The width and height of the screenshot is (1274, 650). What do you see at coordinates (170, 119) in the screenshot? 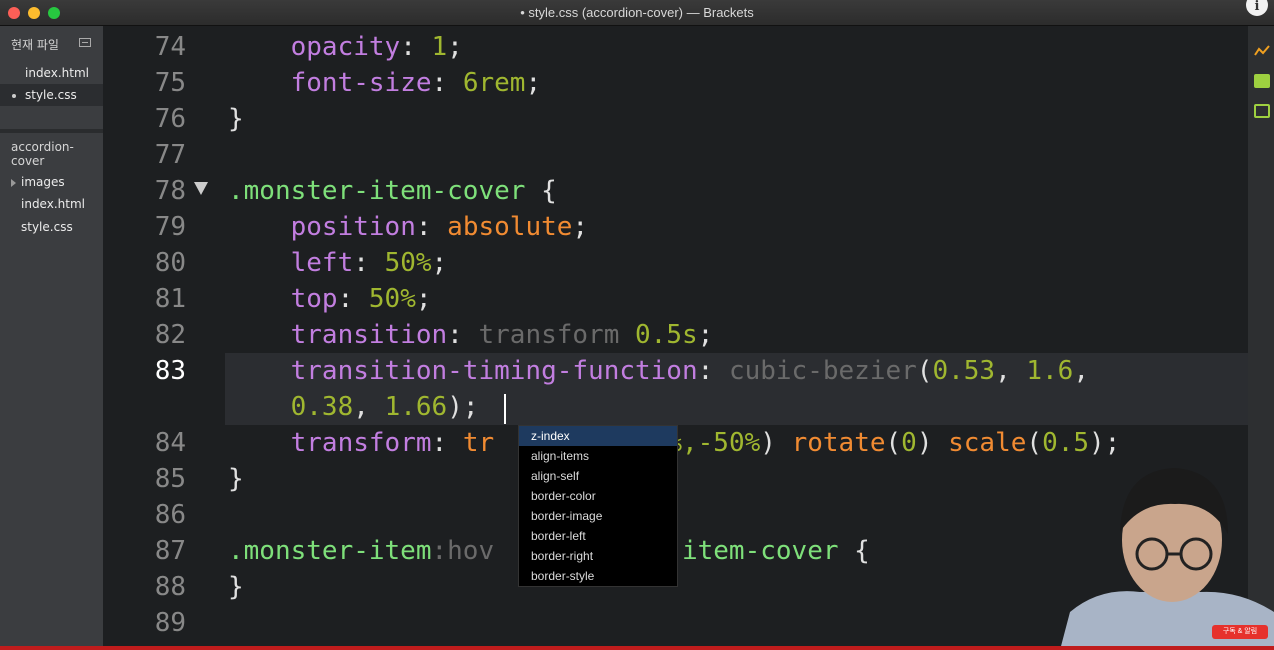
I see `line-number: 76` at bounding box center [170, 119].